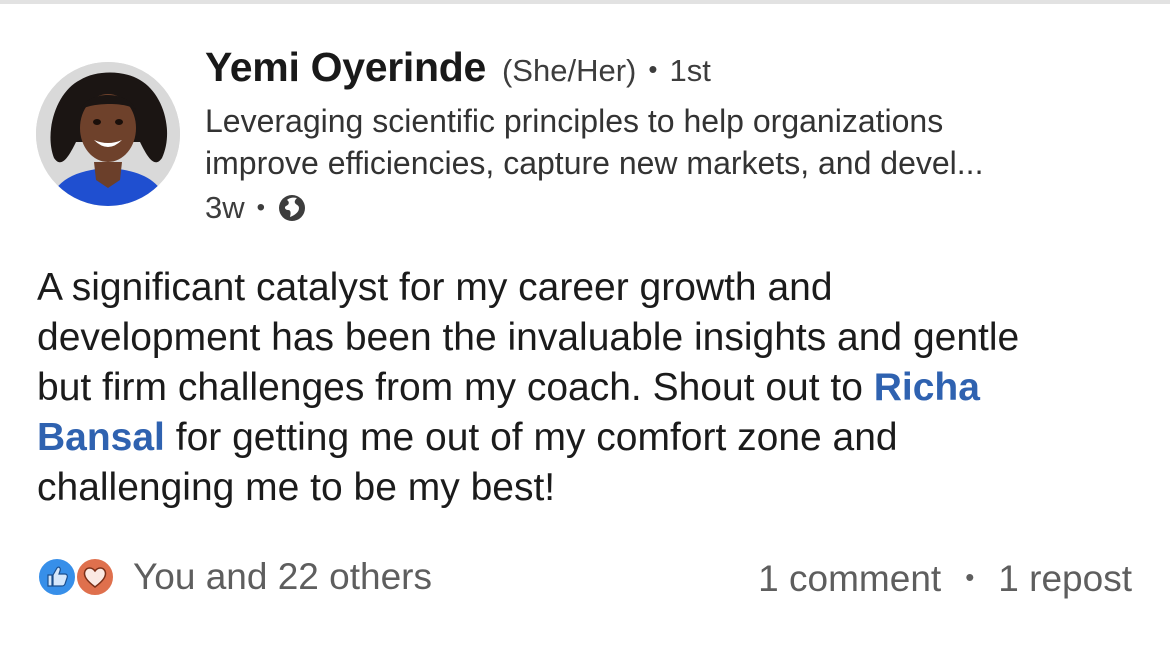 The image size is (1170, 647). I want to click on reactions-summary: You and 22 others, so click(234, 577).